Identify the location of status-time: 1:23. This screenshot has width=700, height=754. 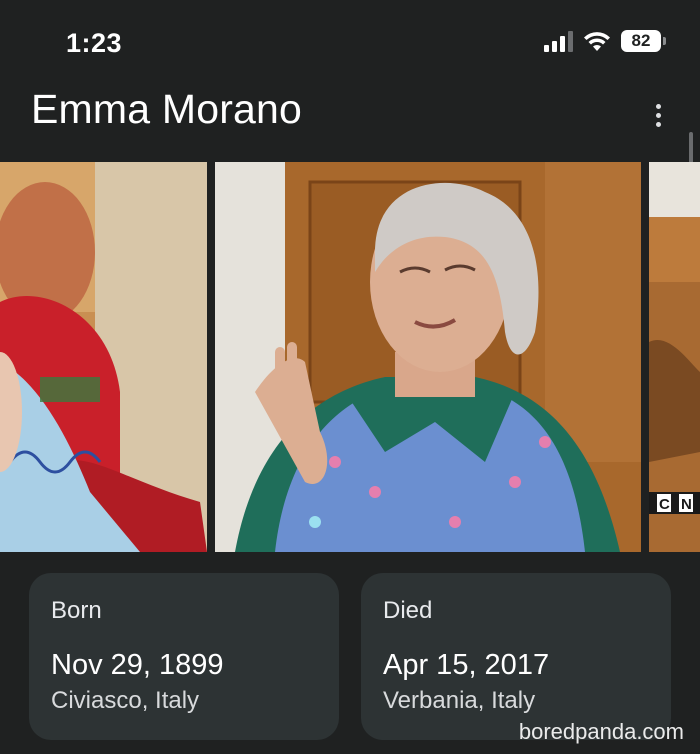
(94, 43).